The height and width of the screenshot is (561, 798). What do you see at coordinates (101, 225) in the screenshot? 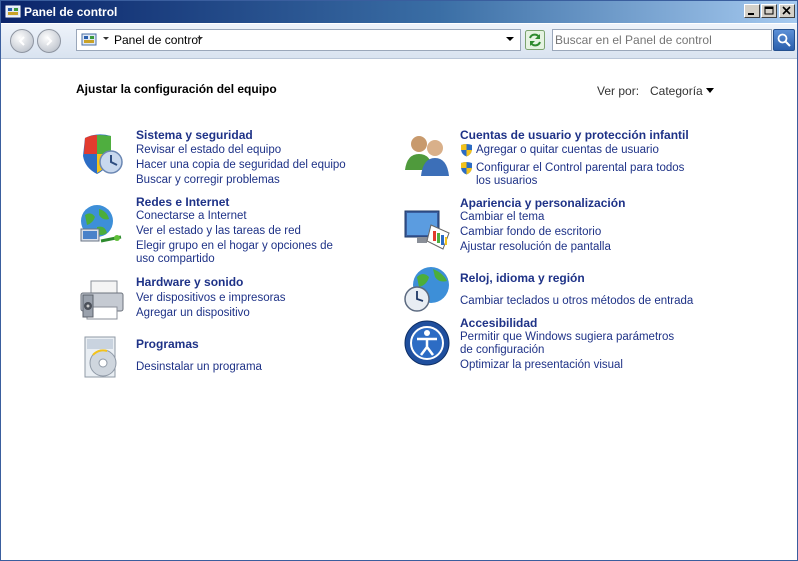
I see `network-internet-icon` at bounding box center [101, 225].